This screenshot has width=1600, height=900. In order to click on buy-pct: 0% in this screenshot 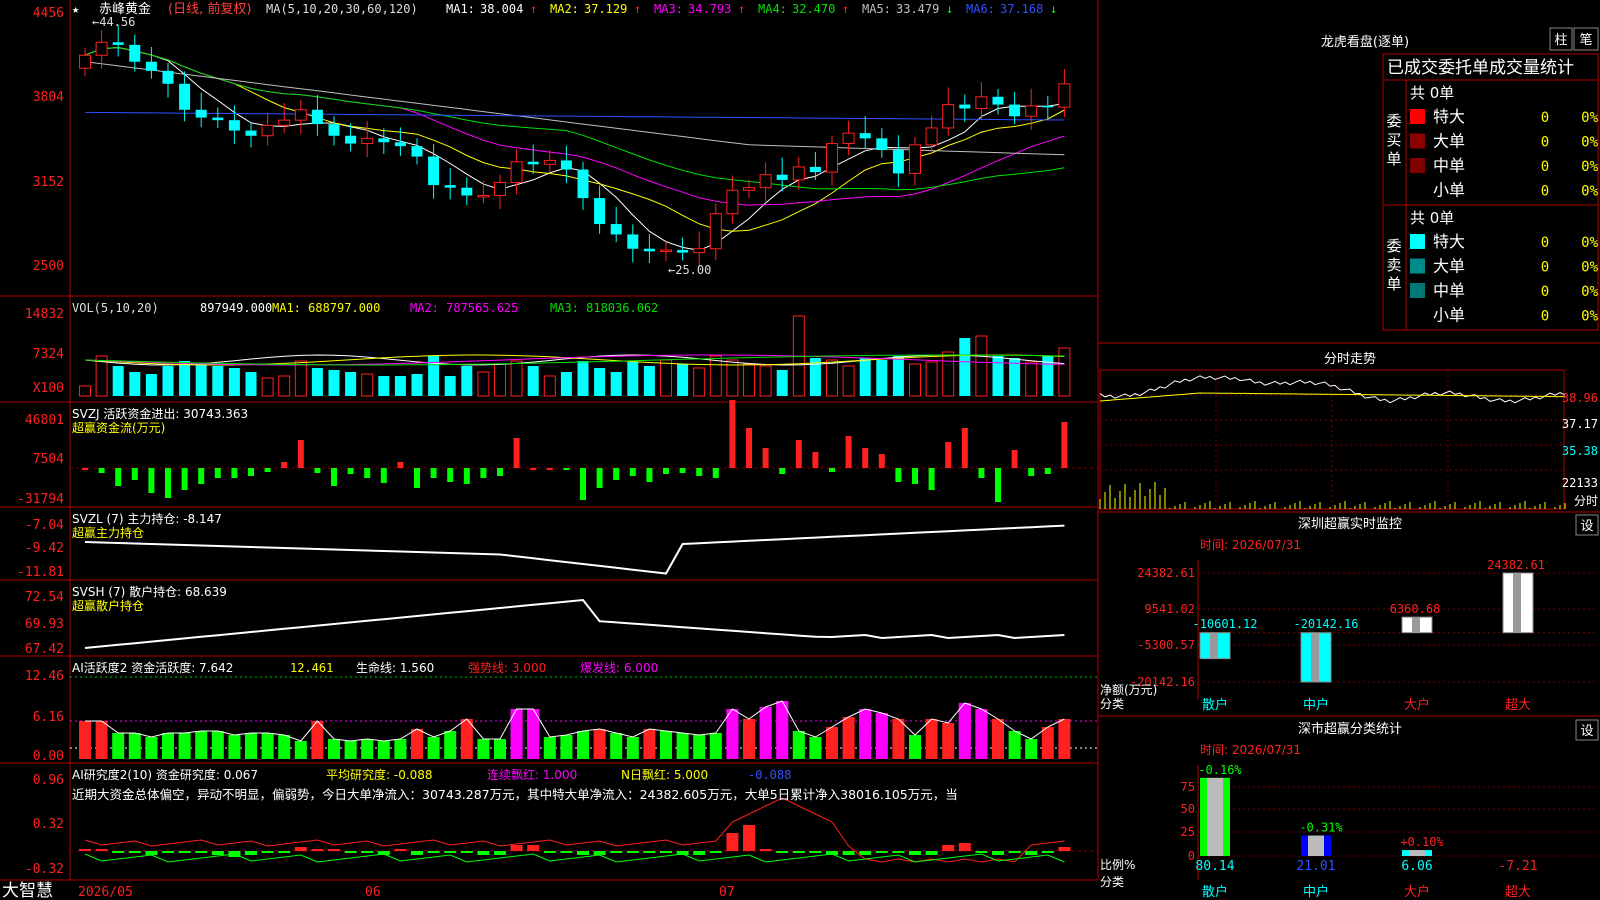, I will do `click(1589, 118)`.